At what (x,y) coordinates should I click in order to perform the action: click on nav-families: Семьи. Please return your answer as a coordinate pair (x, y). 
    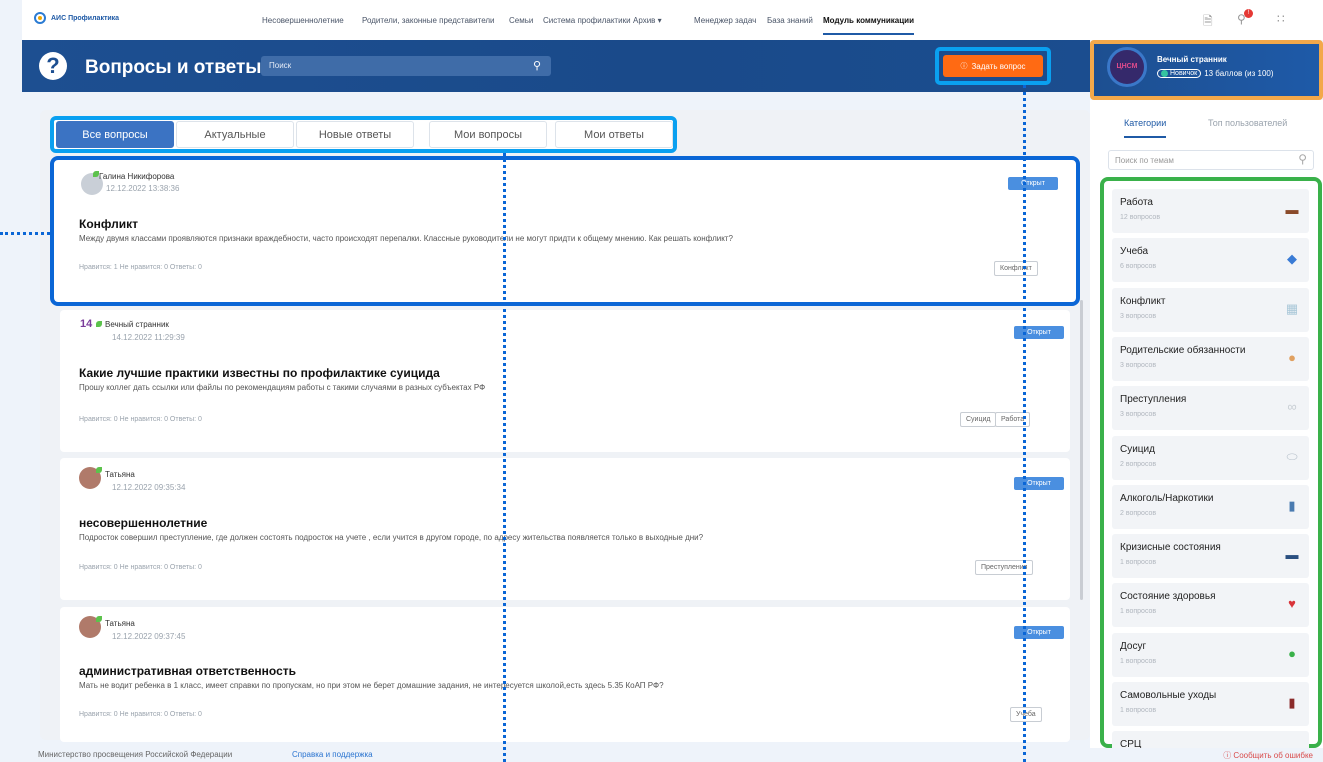
    Looking at the image, I should click on (521, 20).